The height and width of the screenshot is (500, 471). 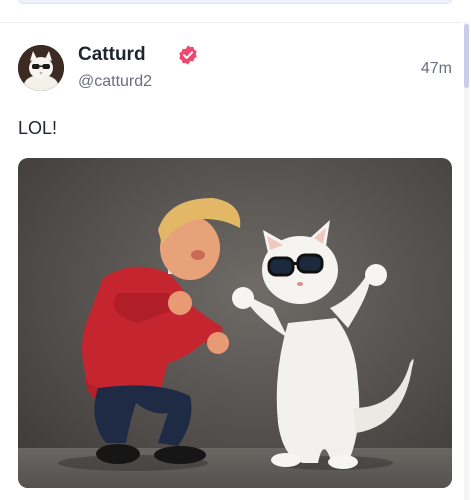 What do you see at coordinates (235, 69) in the screenshot?
I see `post-header: Catturd @catturd2 47m` at bounding box center [235, 69].